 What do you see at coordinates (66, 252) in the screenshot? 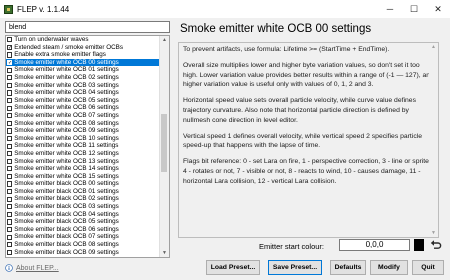
I see `list-item-label: Smoke emitter black OCB 09 settings` at bounding box center [66, 252].